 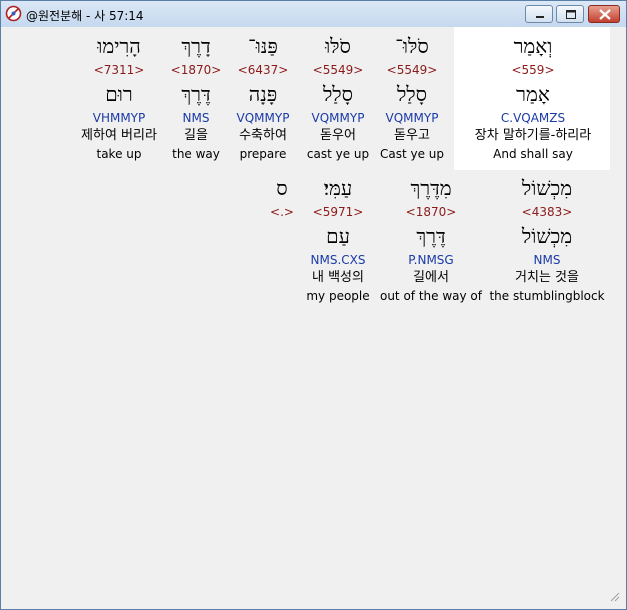 I want to click on morphology-code: C.VQAMZS, so click(x=533, y=118).